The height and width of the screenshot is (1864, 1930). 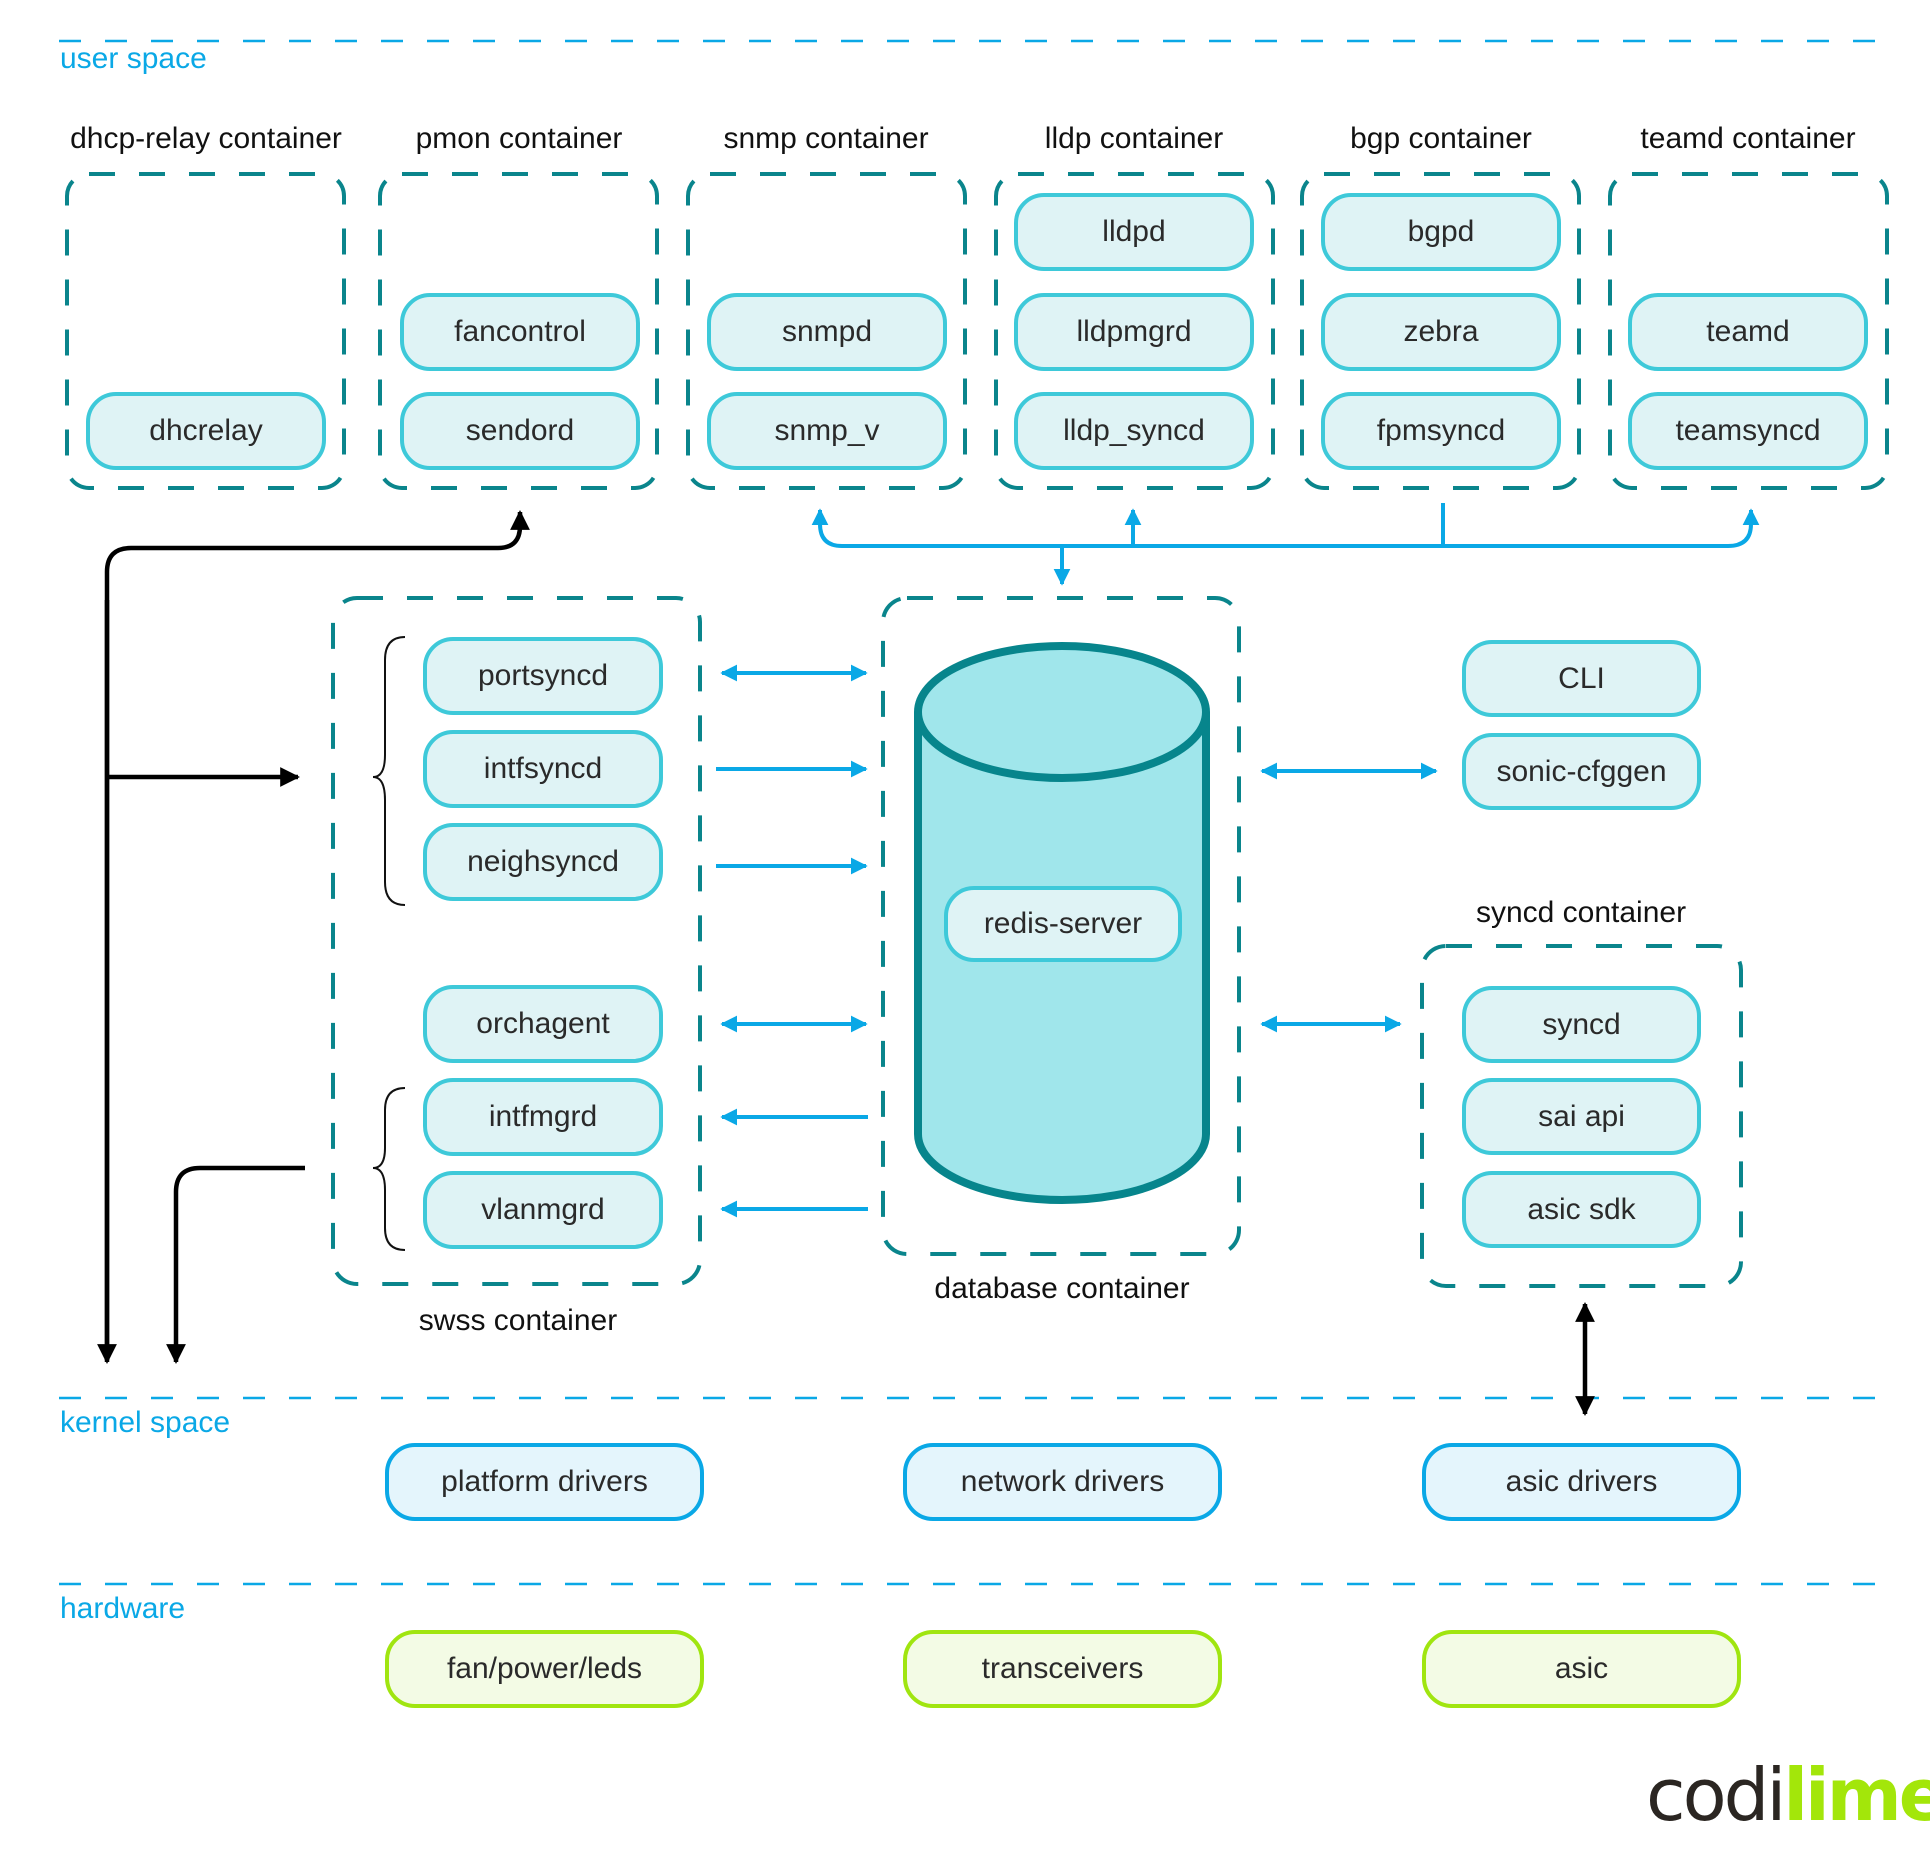 I want to click on process-lldp-syncd: lldp_syncd, so click(x=1134, y=431).